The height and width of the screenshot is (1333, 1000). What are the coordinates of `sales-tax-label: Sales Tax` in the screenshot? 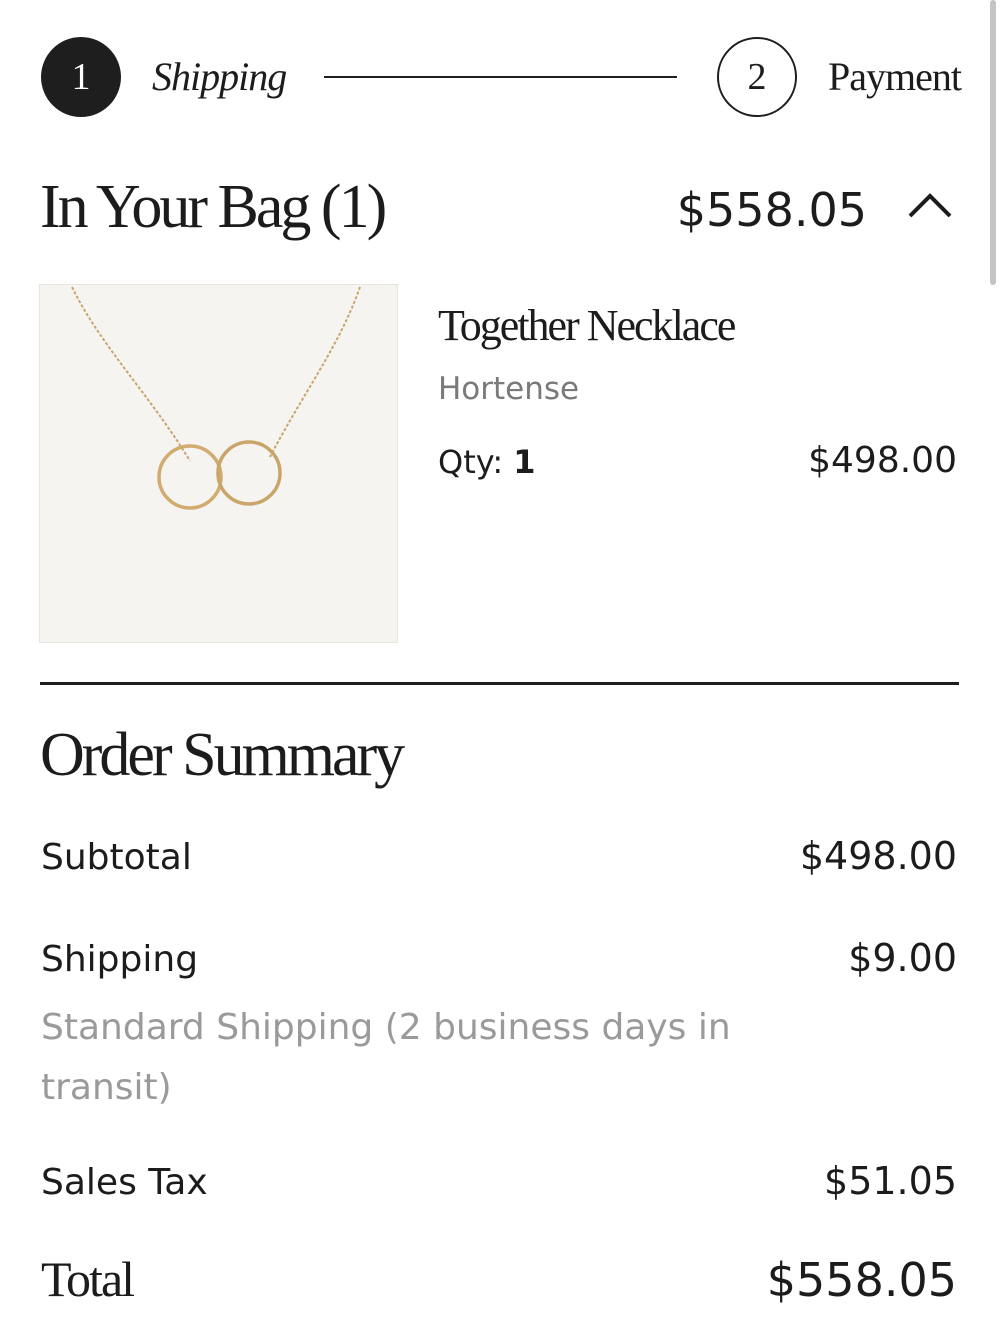 It's located at (124, 1182).